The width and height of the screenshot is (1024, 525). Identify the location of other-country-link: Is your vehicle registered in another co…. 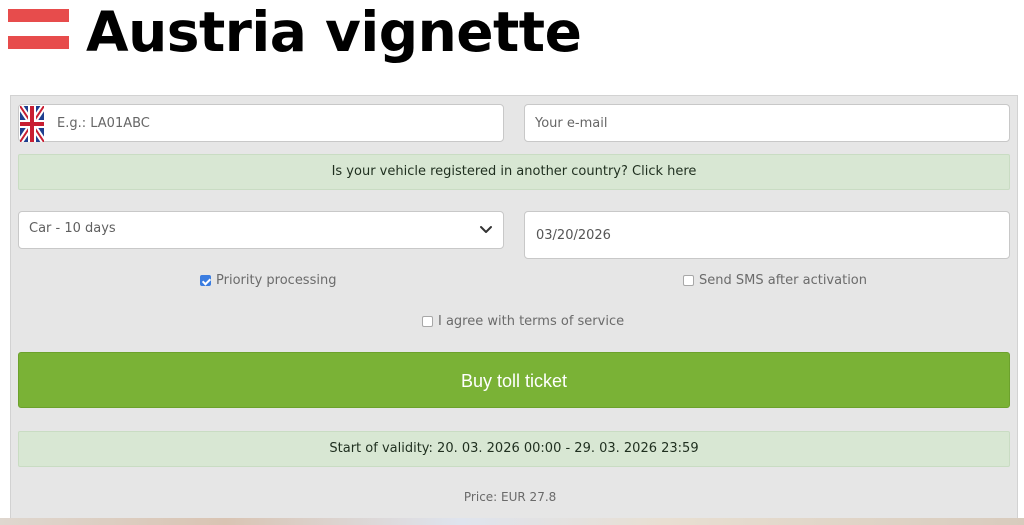
(514, 172).